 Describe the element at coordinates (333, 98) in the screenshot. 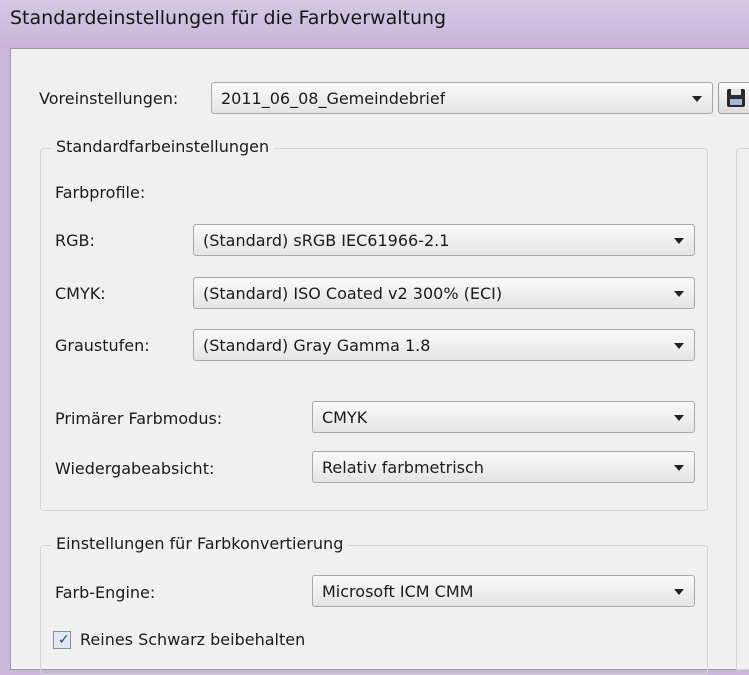

I see `presets-value: 2011_06_08_Gemeindebrief` at that location.